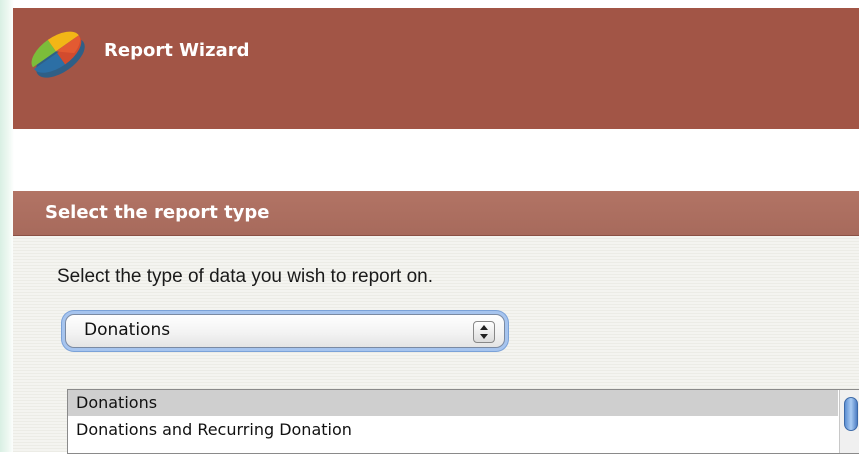  What do you see at coordinates (436, 213) in the screenshot?
I see `panel-header: Select the report type` at bounding box center [436, 213].